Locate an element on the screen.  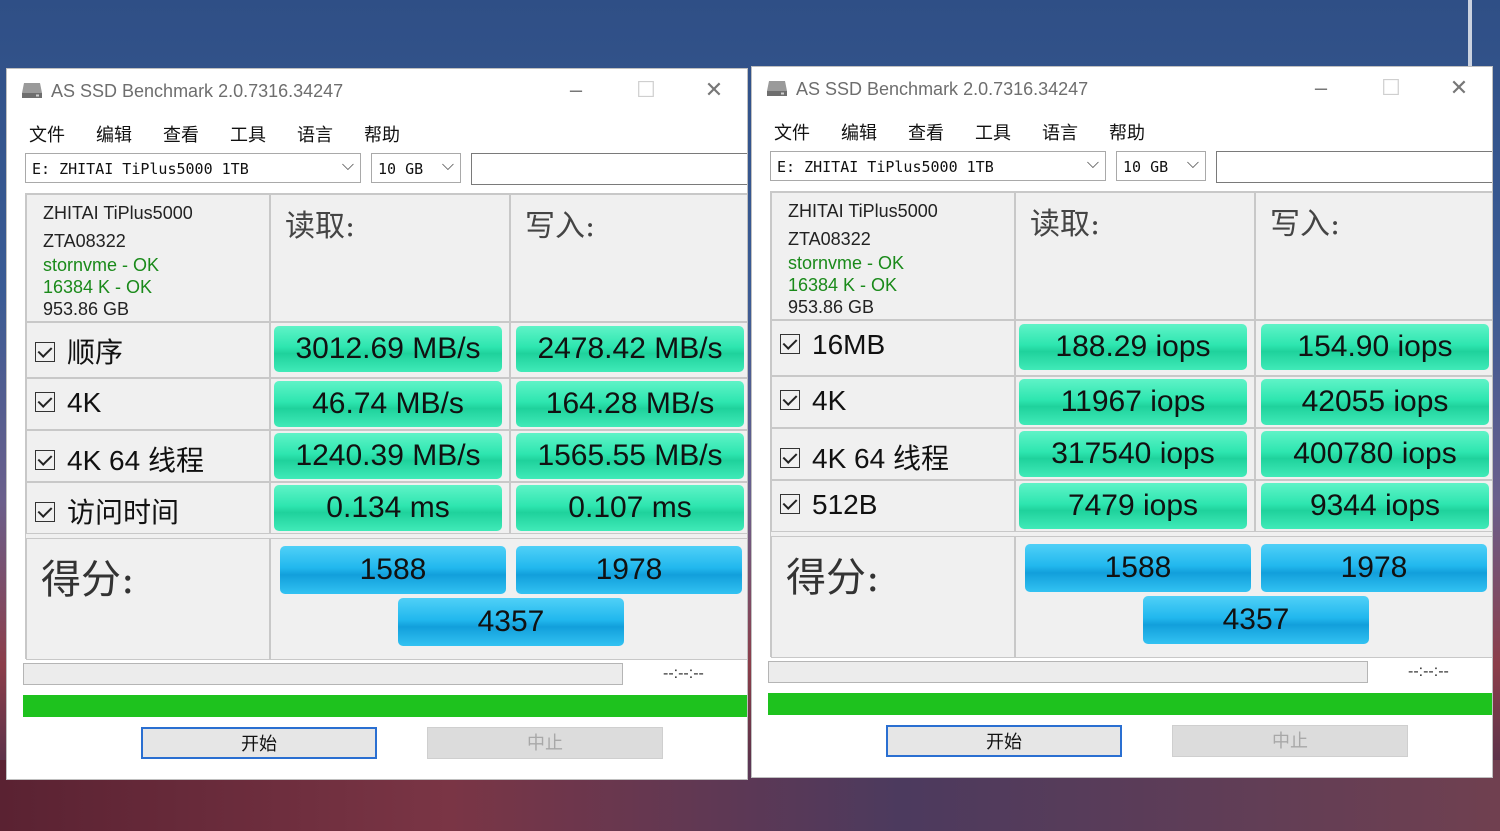
test-row-label-cell: 访问时间 is located at coordinates (148, 508).